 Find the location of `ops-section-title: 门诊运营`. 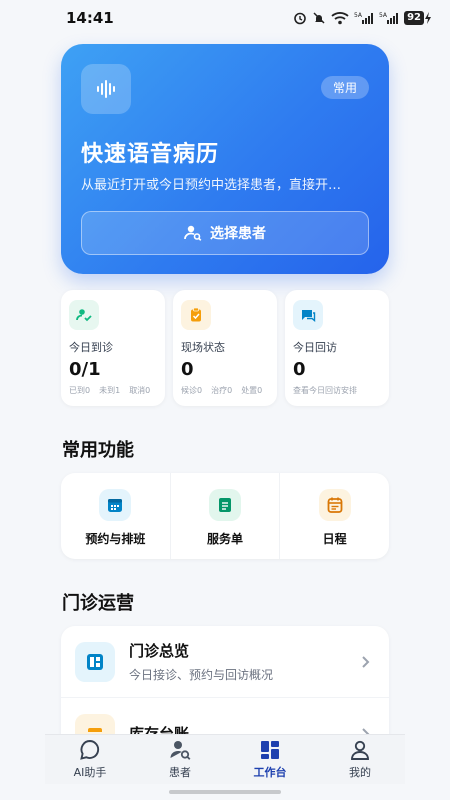

ops-section-title: 门诊运营 is located at coordinates (98, 603).